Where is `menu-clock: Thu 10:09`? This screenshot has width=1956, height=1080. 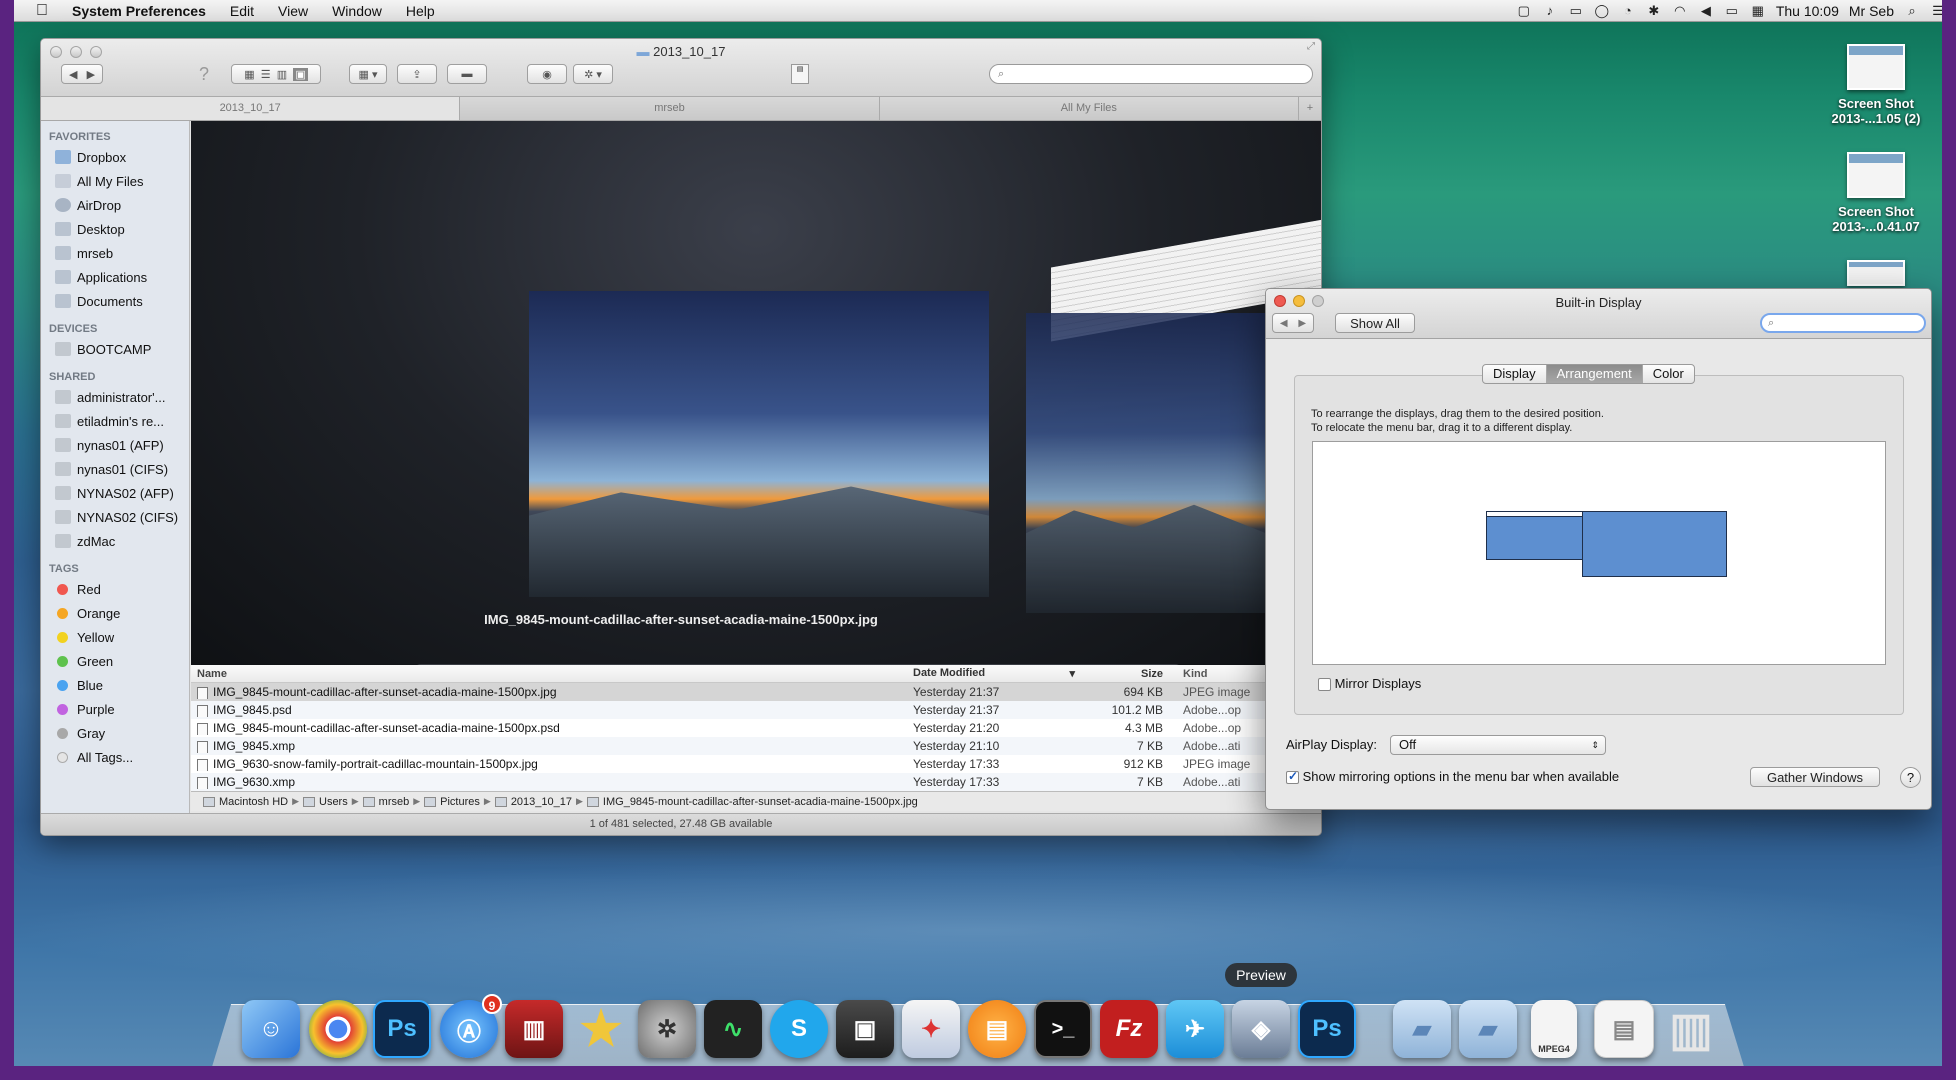 menu-clock: Thu 10:09 is located at coordinates (1807, 11).